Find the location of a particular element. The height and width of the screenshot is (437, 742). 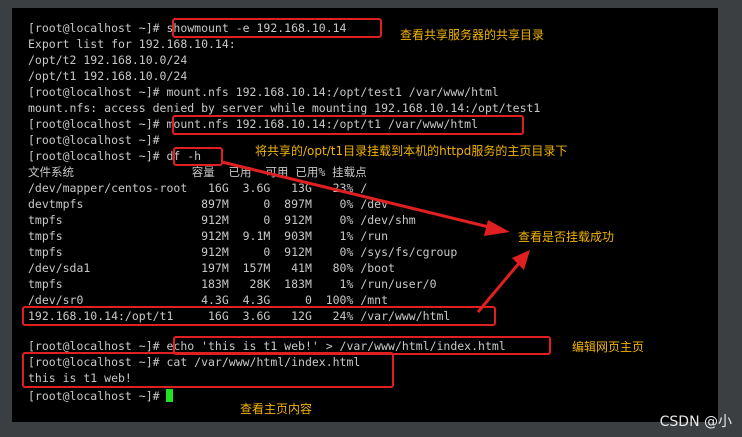

arrow-from-row is located at coordinates (499, 287).